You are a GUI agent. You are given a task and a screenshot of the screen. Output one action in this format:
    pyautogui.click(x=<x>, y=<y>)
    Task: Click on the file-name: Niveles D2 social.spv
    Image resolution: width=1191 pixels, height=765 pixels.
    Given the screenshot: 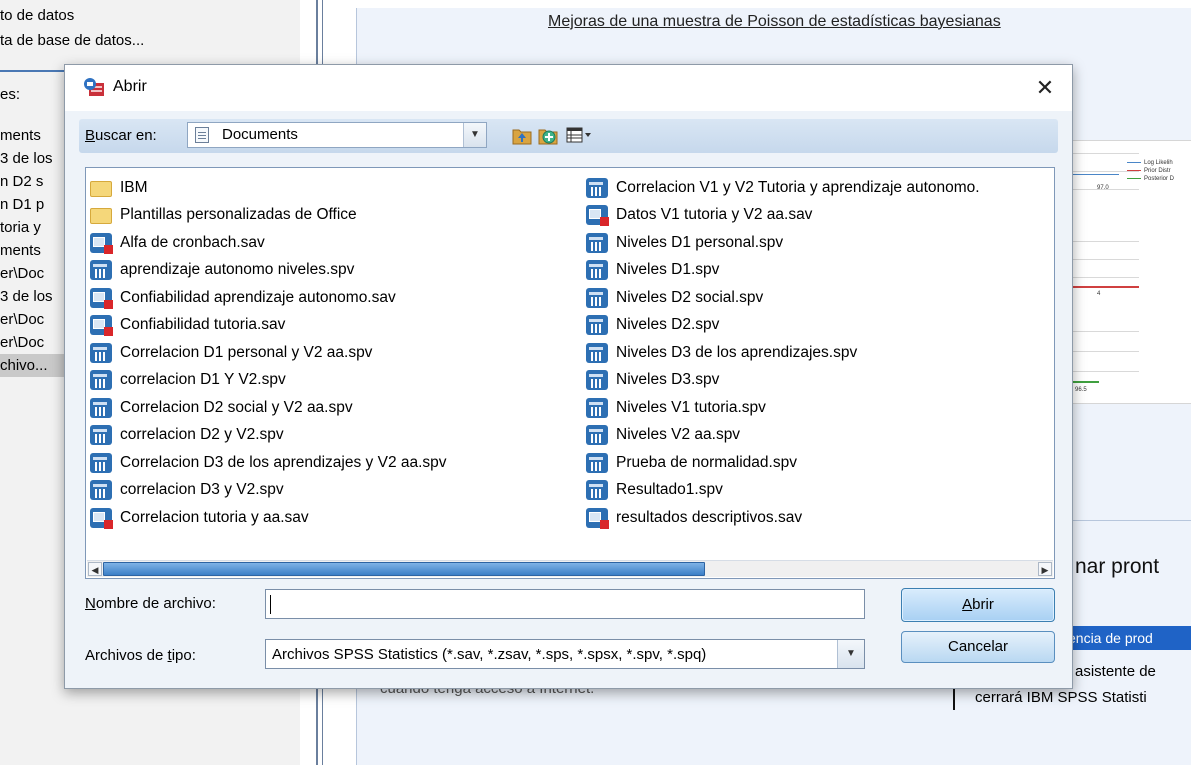 What is the action you would take?
    pyautogui.click(x=690, y=297)
    